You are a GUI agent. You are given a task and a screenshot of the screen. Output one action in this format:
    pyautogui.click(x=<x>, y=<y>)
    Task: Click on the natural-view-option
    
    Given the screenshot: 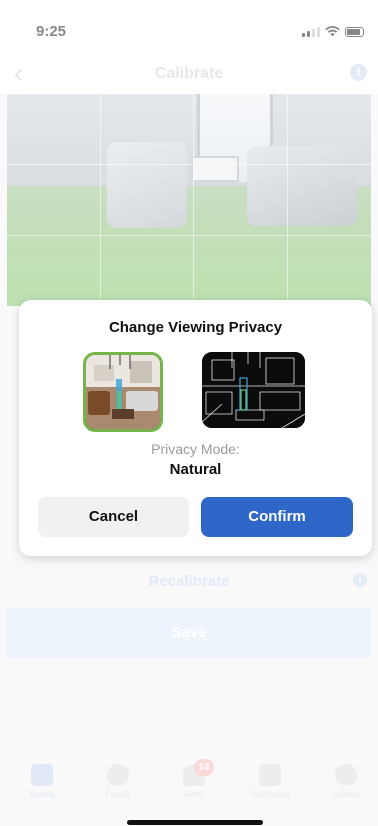 What is the action you would take?
    pyautogui.click(x=123, y=392)
    